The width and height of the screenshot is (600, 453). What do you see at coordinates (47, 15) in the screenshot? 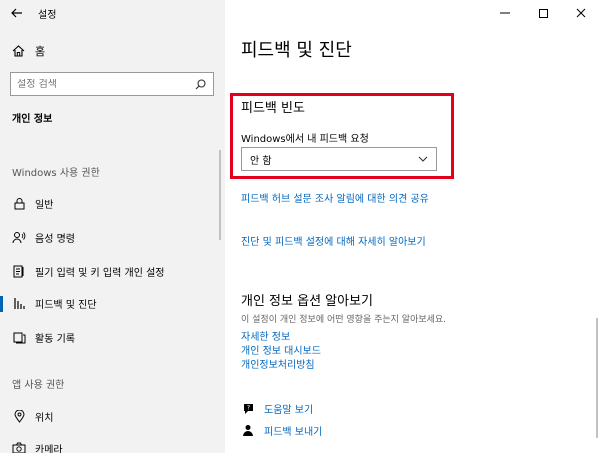
I see `app-title: 설정` at bounding box center [47, 15].